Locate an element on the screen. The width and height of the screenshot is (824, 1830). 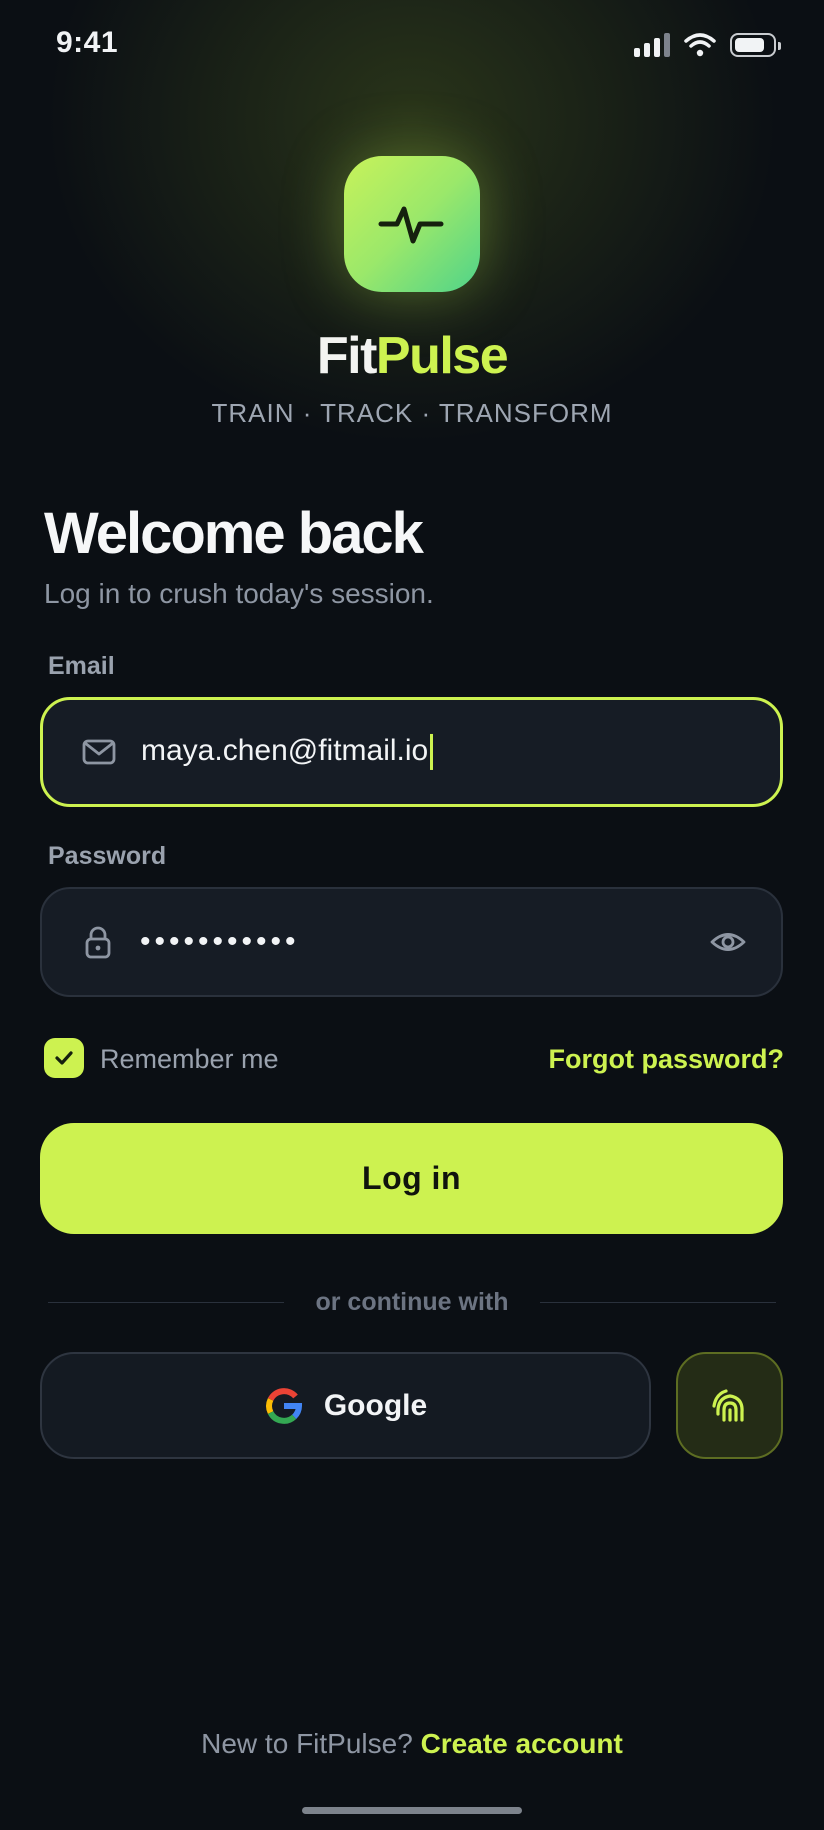
app-name-pulse: Pulse is located at coordinates (442, 356).